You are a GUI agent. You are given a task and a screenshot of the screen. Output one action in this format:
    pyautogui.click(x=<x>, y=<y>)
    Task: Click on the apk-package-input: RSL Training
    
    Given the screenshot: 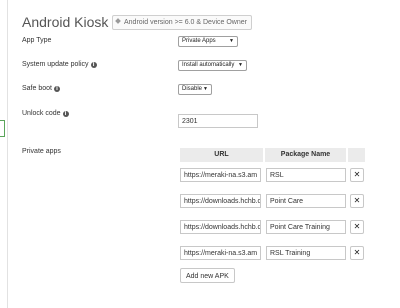 What is the action you would take?
    pyautogui.click(x=306, y=253)
    